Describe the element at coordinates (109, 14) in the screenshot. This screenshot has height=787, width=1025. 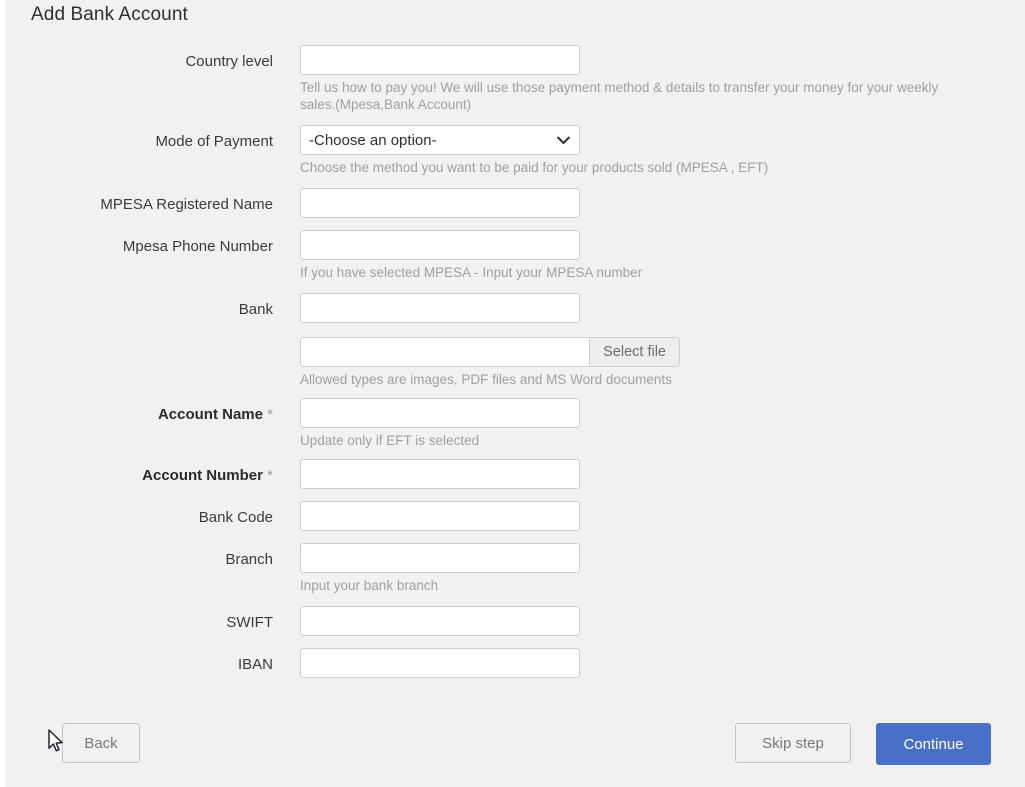
I see `page-title: Add Bank Account` at that location.